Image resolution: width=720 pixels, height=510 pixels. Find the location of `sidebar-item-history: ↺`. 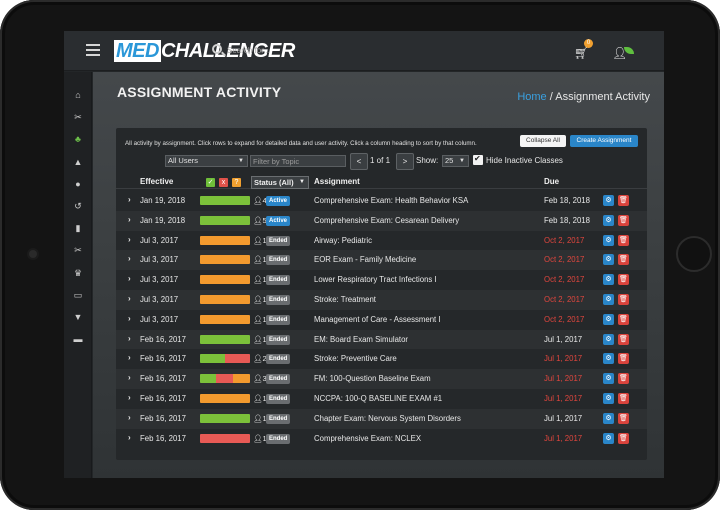

sidebar-item-history: ↺ is located at coordinates (78, 206).